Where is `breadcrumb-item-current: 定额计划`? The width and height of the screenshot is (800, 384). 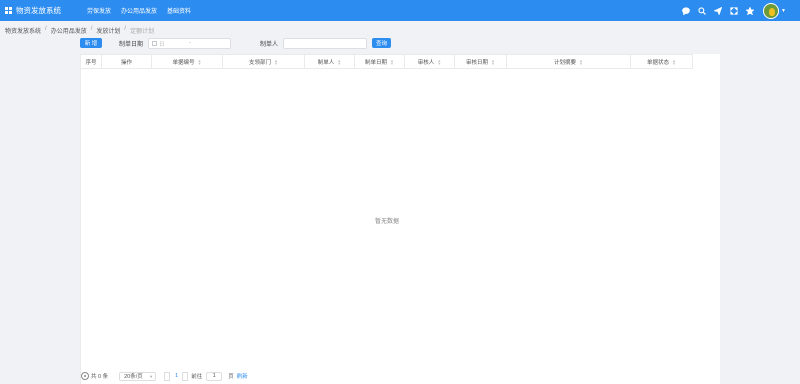 breadcrumb-item-current: 定额计划 is located at coordinates (142, 32).